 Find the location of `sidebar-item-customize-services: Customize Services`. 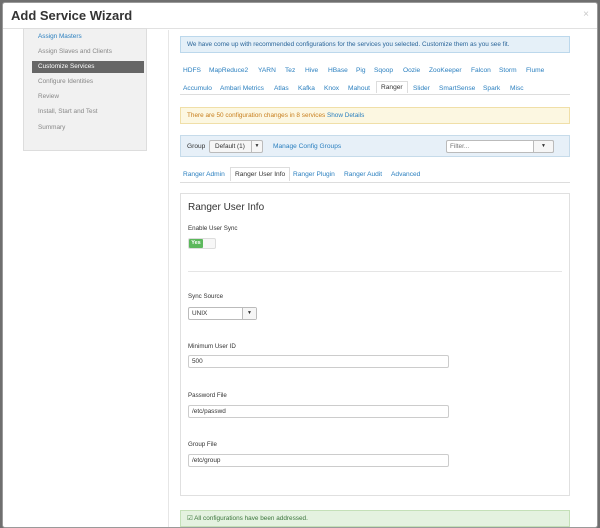

sidebar-item-customize-services: Customize Services is located at coordinates (88, 67).